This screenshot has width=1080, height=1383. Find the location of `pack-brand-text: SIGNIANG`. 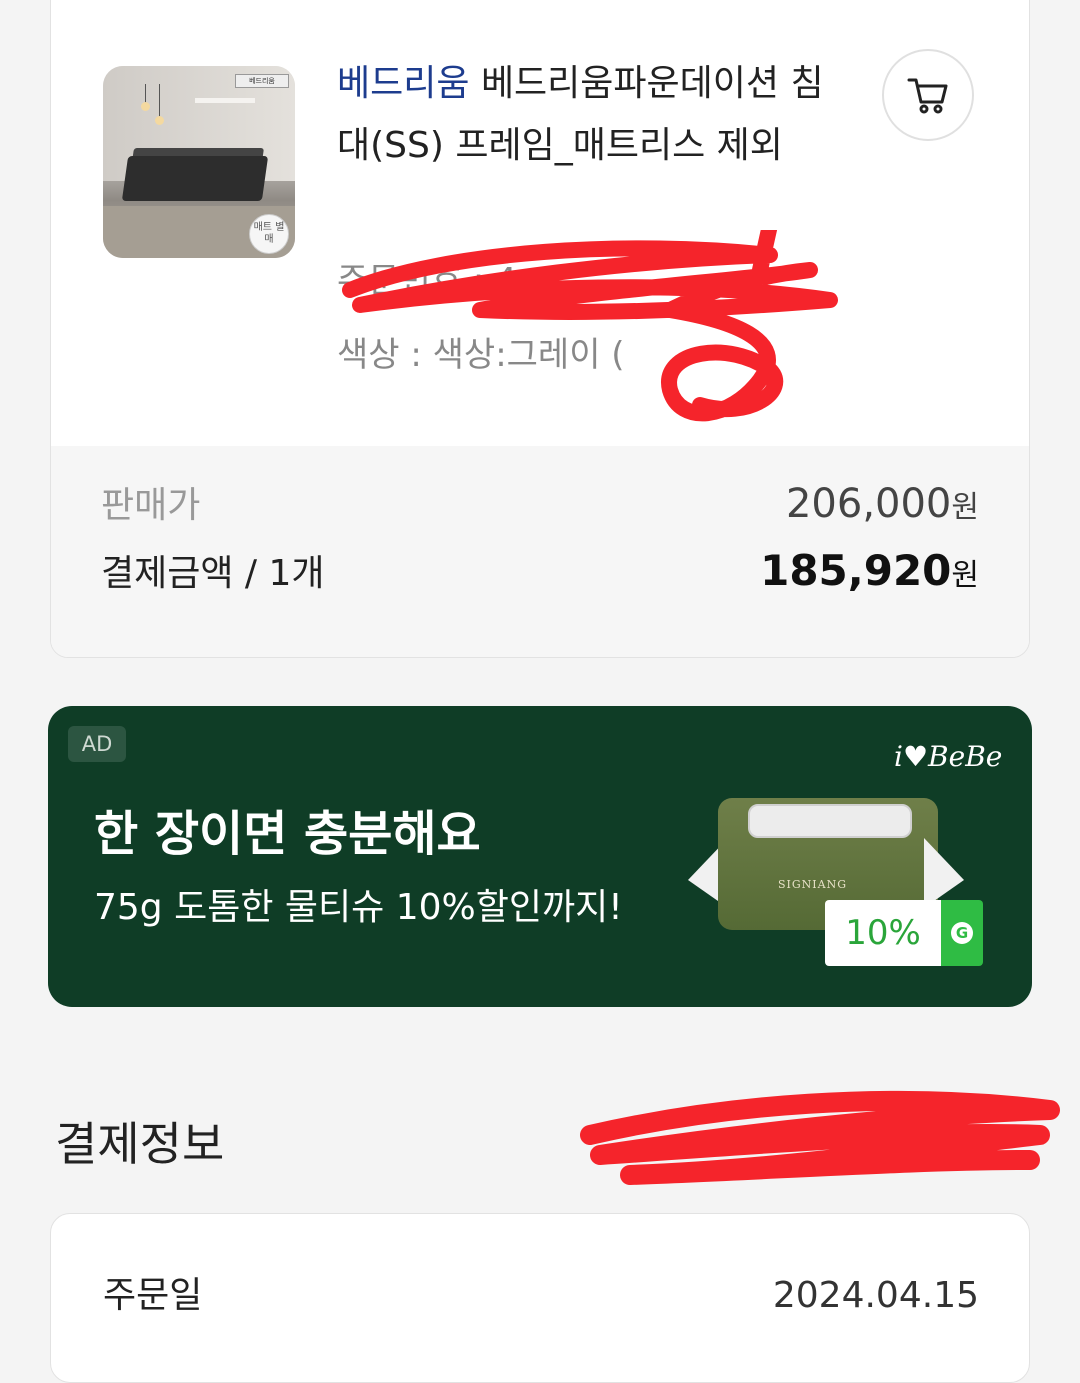

pack-brand-text: SIGNIANG is located at coordinates (812, 884).